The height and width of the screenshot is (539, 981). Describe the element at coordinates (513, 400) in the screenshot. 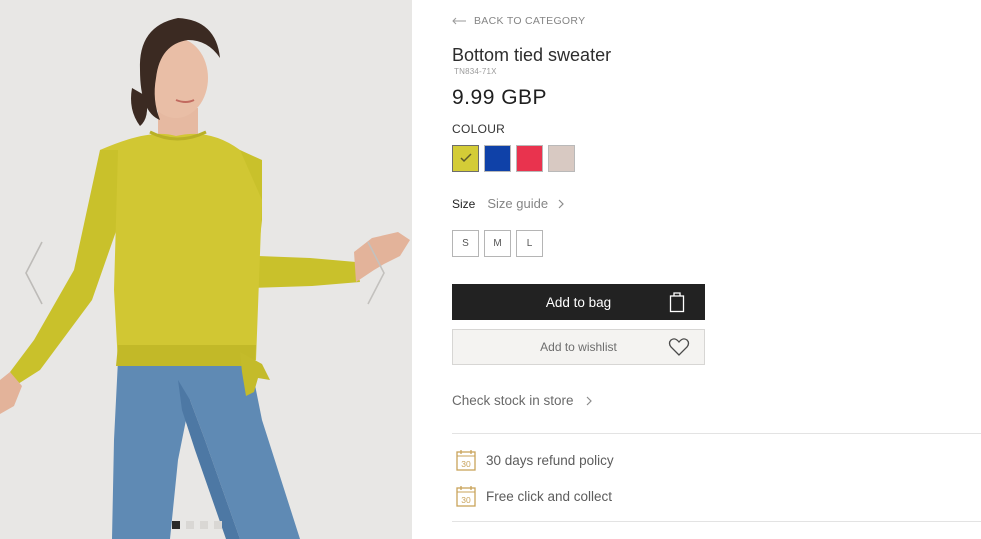

I see `check-stock-label: Check stock in store` at that location.